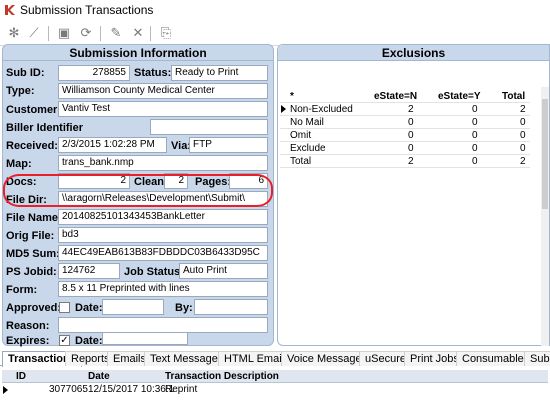 The width and height of the screenshot is (550, 400). What do you see at coordinates (154, 272) in the screenshot?
I see `job-status-label: Job Status:` at bounding box center [154, 272].